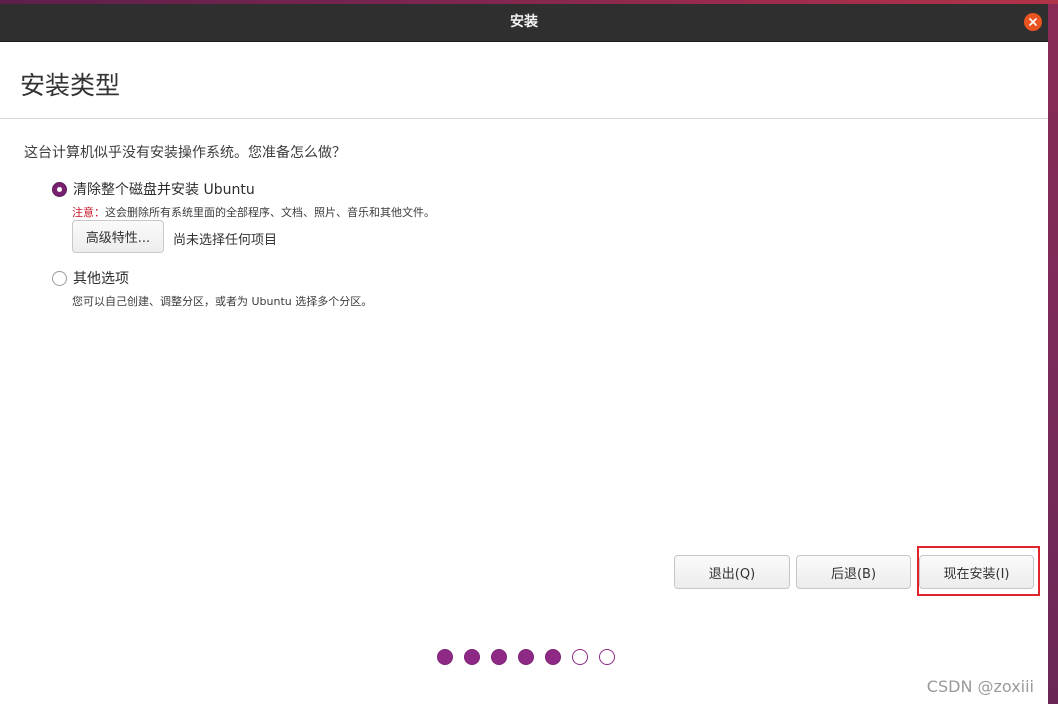  Describe the element at coordinates (270, 212) in the screenshot. I see `warning-text: 这会删除所有系统里面的全部程序、文档、照片、音乐和其他文件。` at that location.